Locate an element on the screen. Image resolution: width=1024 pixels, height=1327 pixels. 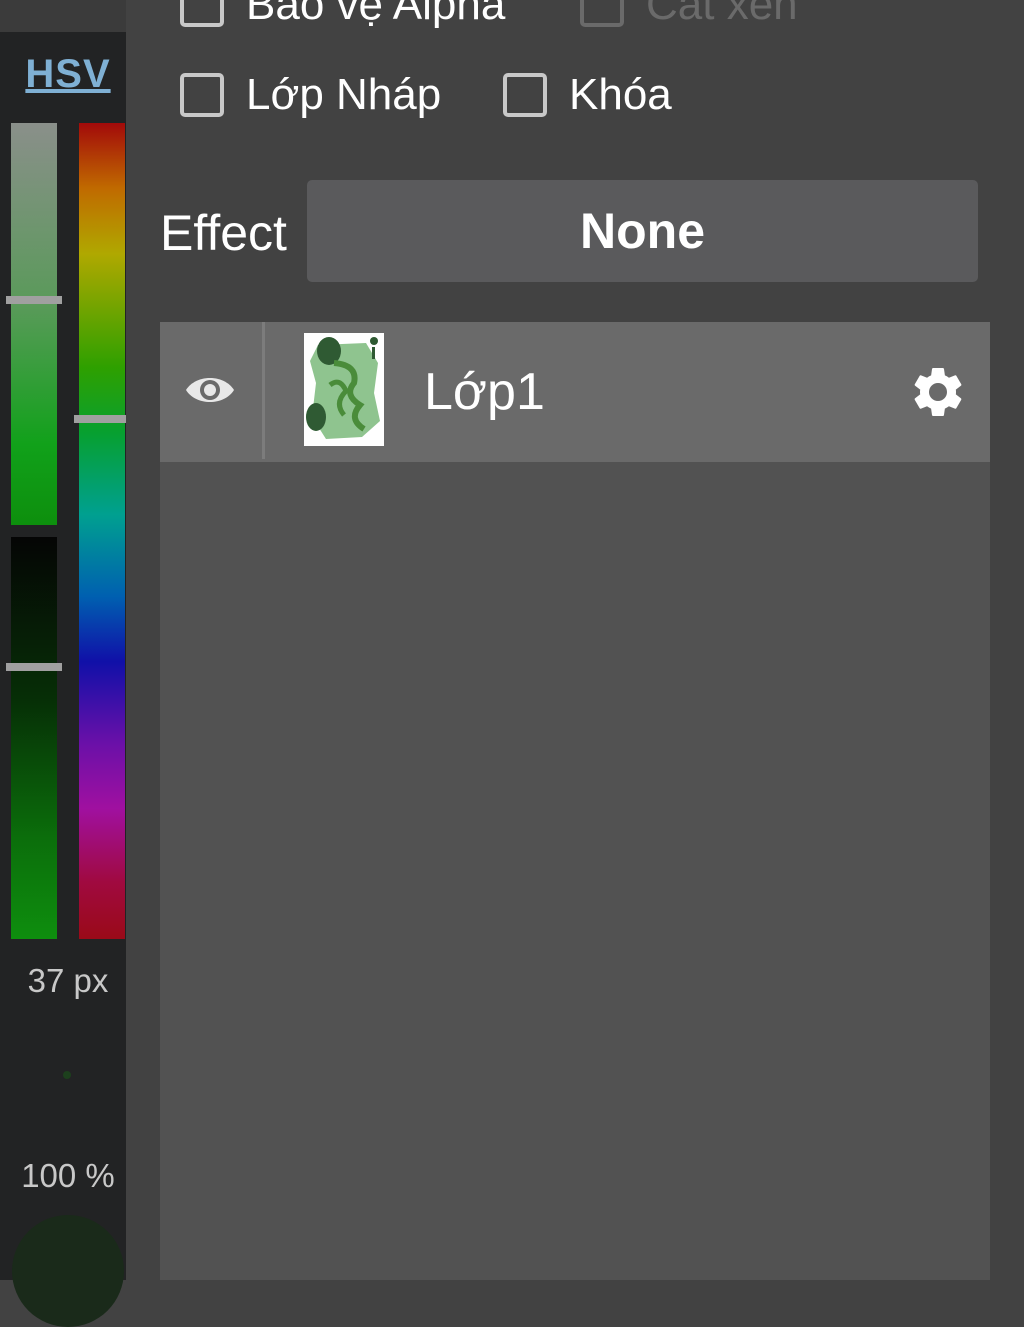
effect-select-button: None is located at coordinates (642, 231).